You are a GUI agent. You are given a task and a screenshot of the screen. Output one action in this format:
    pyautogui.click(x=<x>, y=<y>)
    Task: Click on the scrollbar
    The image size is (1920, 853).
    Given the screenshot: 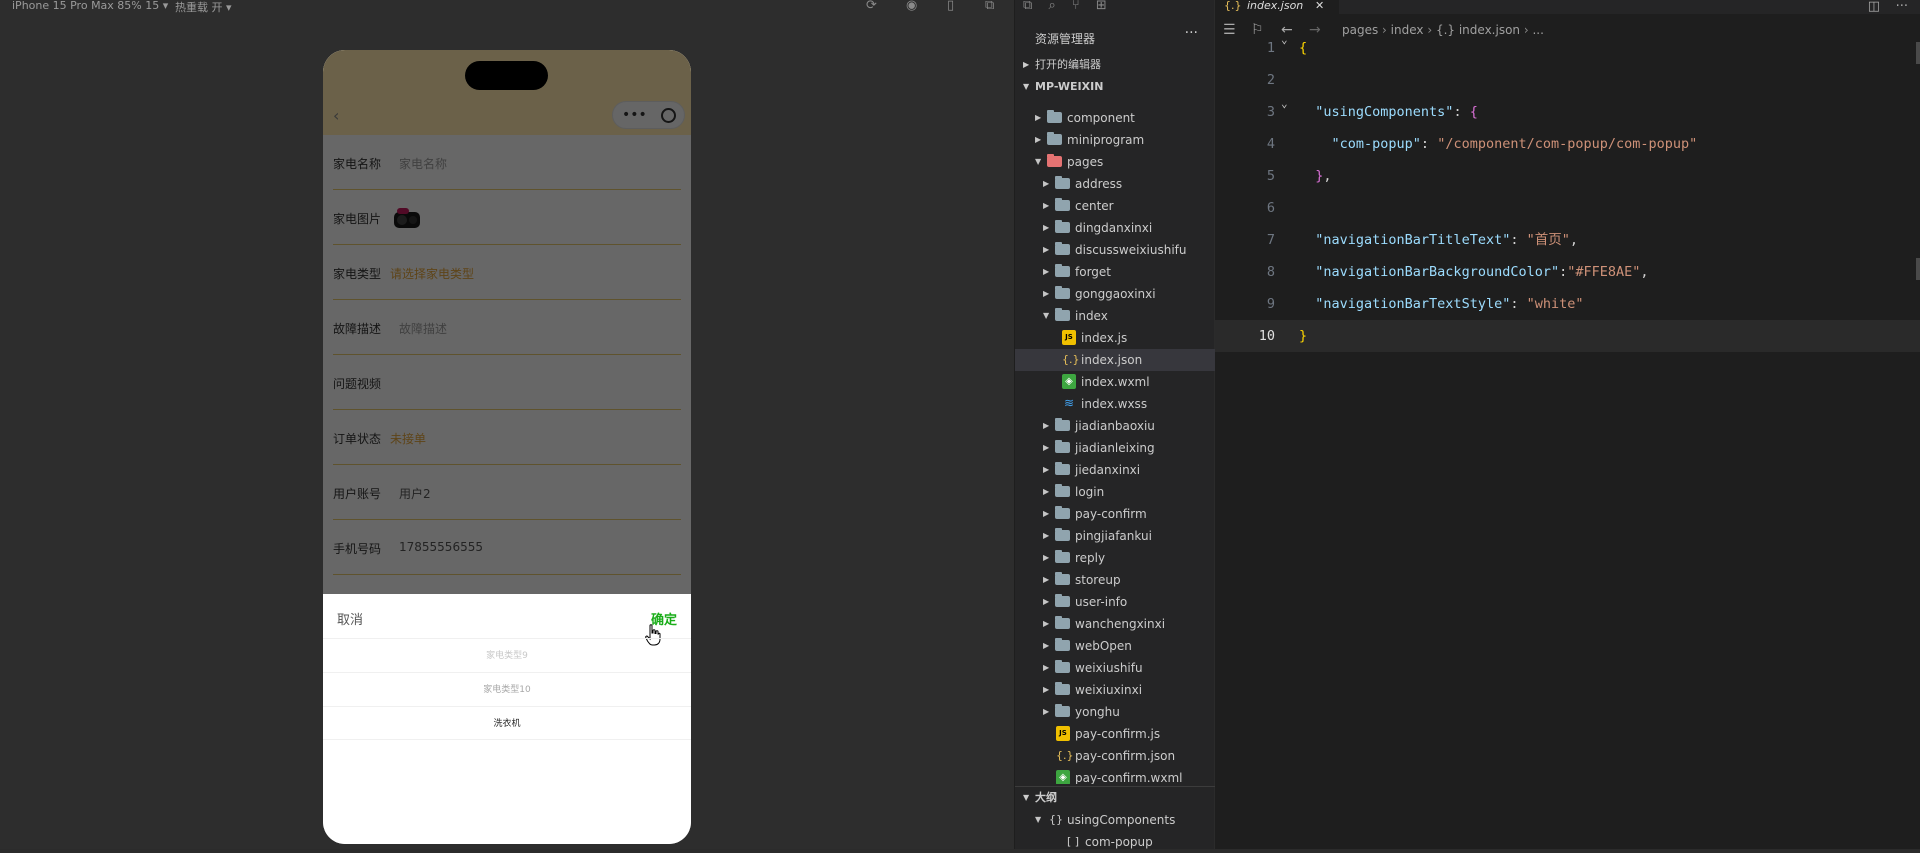 What is the action you would take?
    pyautogui.click(x=1918, y=53)
    